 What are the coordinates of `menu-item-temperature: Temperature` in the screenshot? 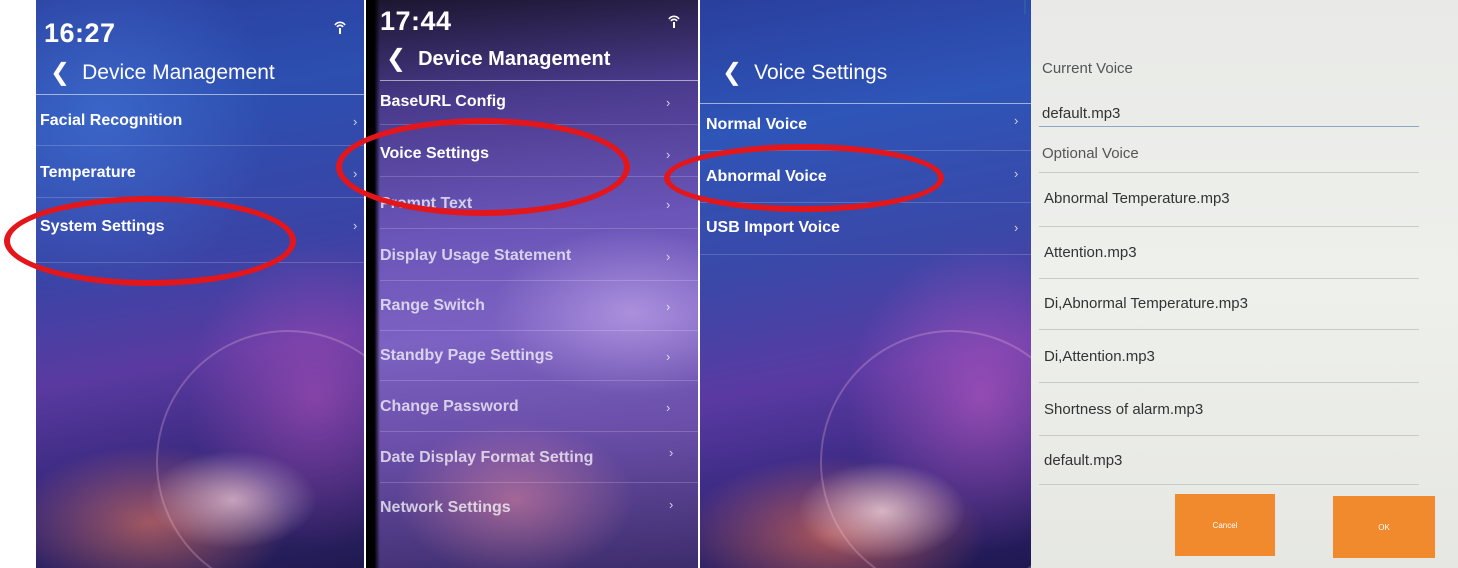 It's located at (88, 173).